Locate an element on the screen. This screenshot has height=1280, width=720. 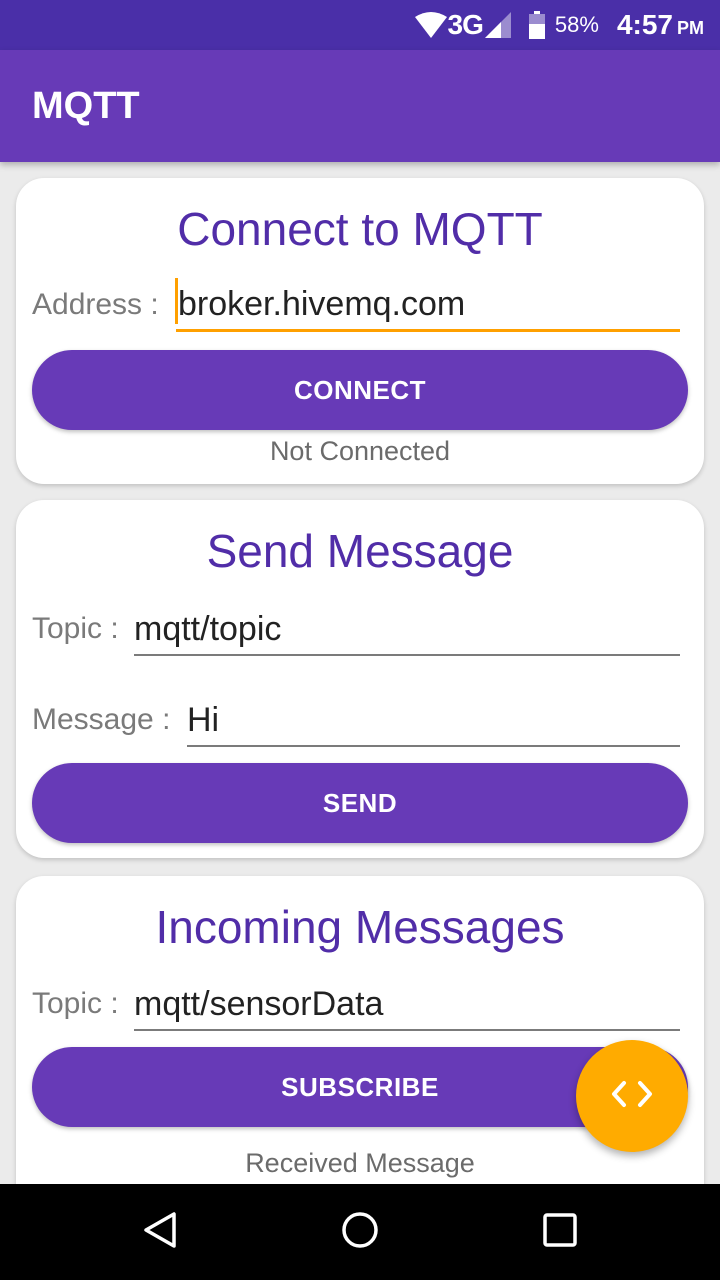
code-fab-button is located at coordinates (632, 1096).